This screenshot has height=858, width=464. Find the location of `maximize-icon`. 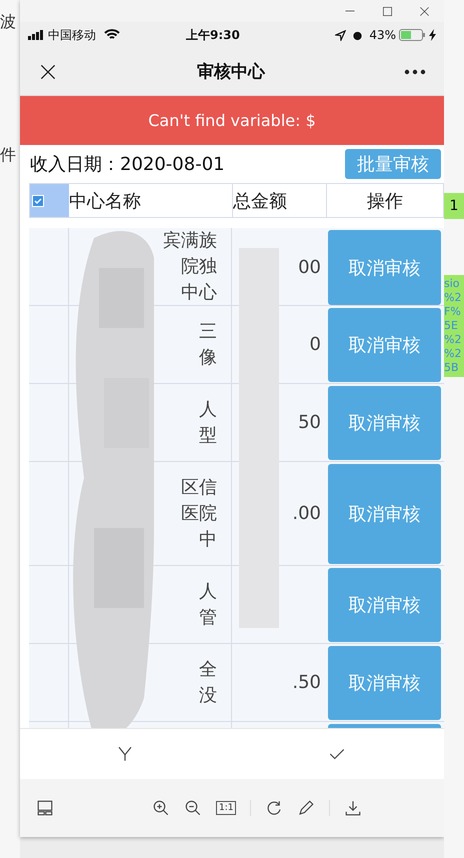

maximize-icon is located at coordinates (387, 11).